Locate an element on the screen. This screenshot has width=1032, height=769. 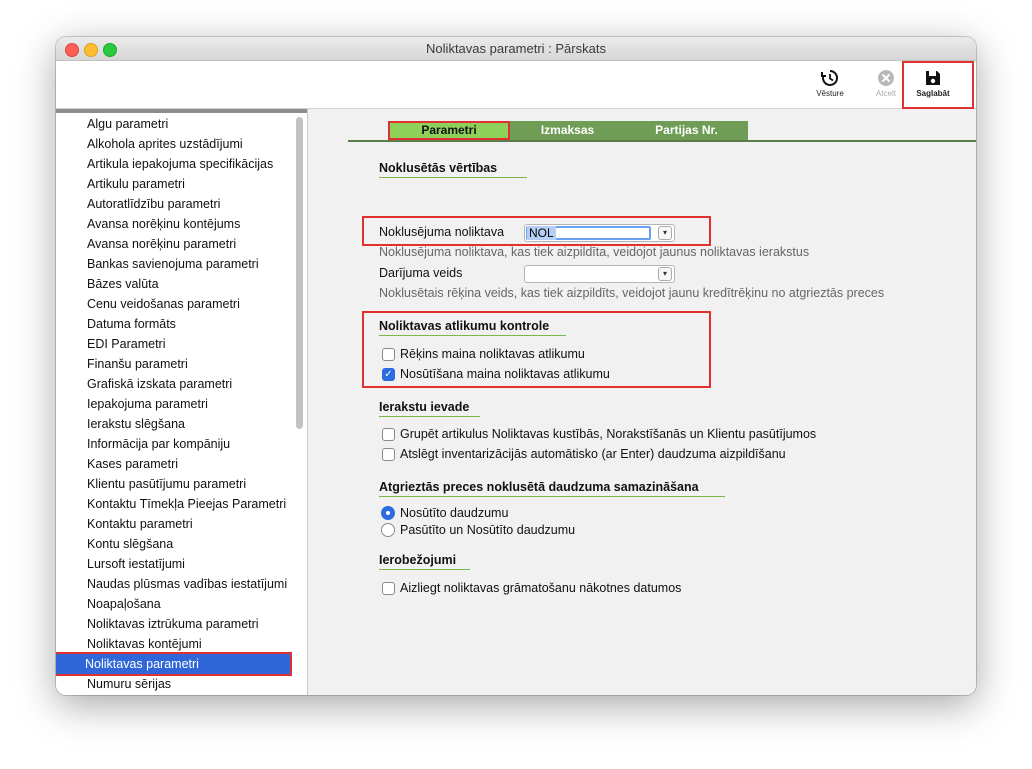
window-title: Noliktavas parametri : Pārskats is located at coordinates (516, 48).